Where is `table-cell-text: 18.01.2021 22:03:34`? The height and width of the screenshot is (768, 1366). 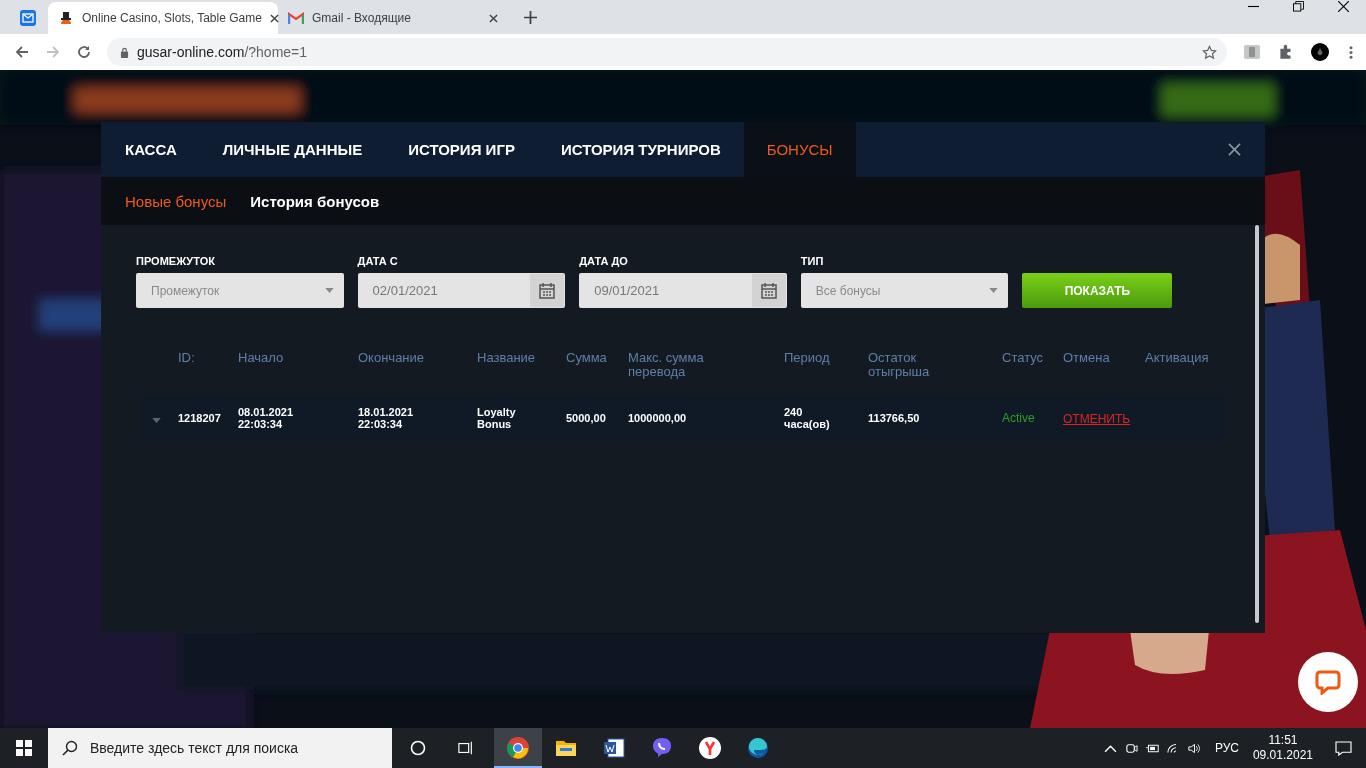
table-cell-text: 18.01.2021 22:03:34 is located at coordinates (386, 418).